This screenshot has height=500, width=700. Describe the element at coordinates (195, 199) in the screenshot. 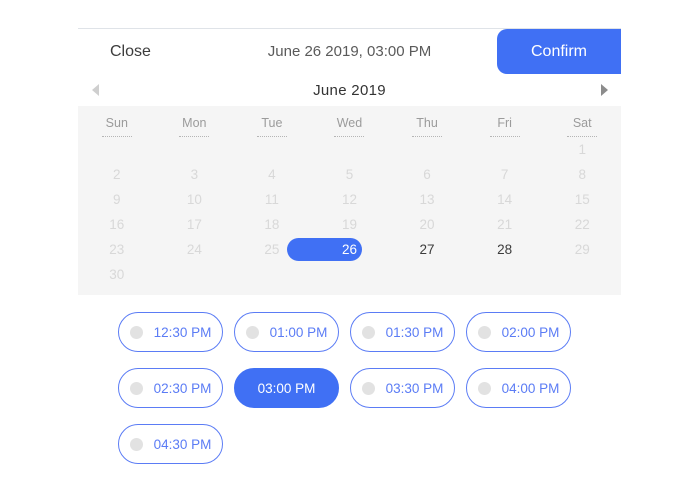

I see `day-cell: 10` at that location.